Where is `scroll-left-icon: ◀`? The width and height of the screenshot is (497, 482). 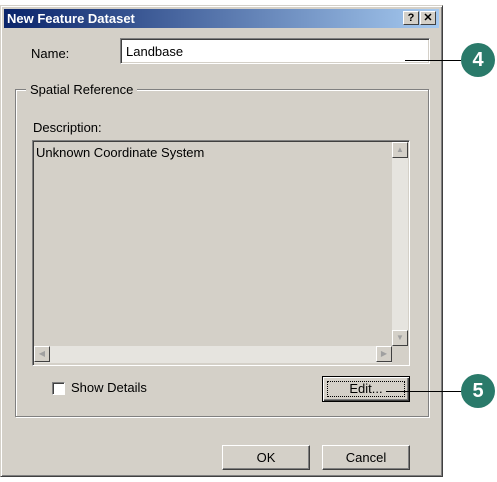
scroll-left-icon: ◀ is located at coordinates (42, 354).